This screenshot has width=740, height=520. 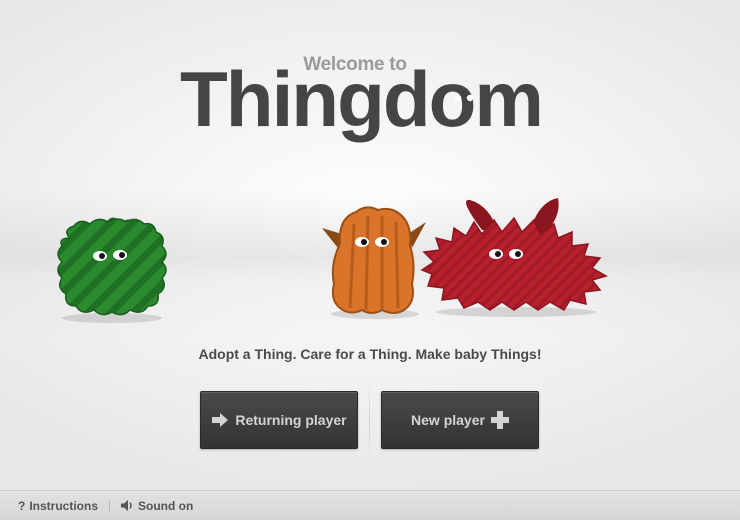 What do you see at coordinates (126, 505) in the screenshot?
I see `speaker-icon` at bounding box center [126, 505].